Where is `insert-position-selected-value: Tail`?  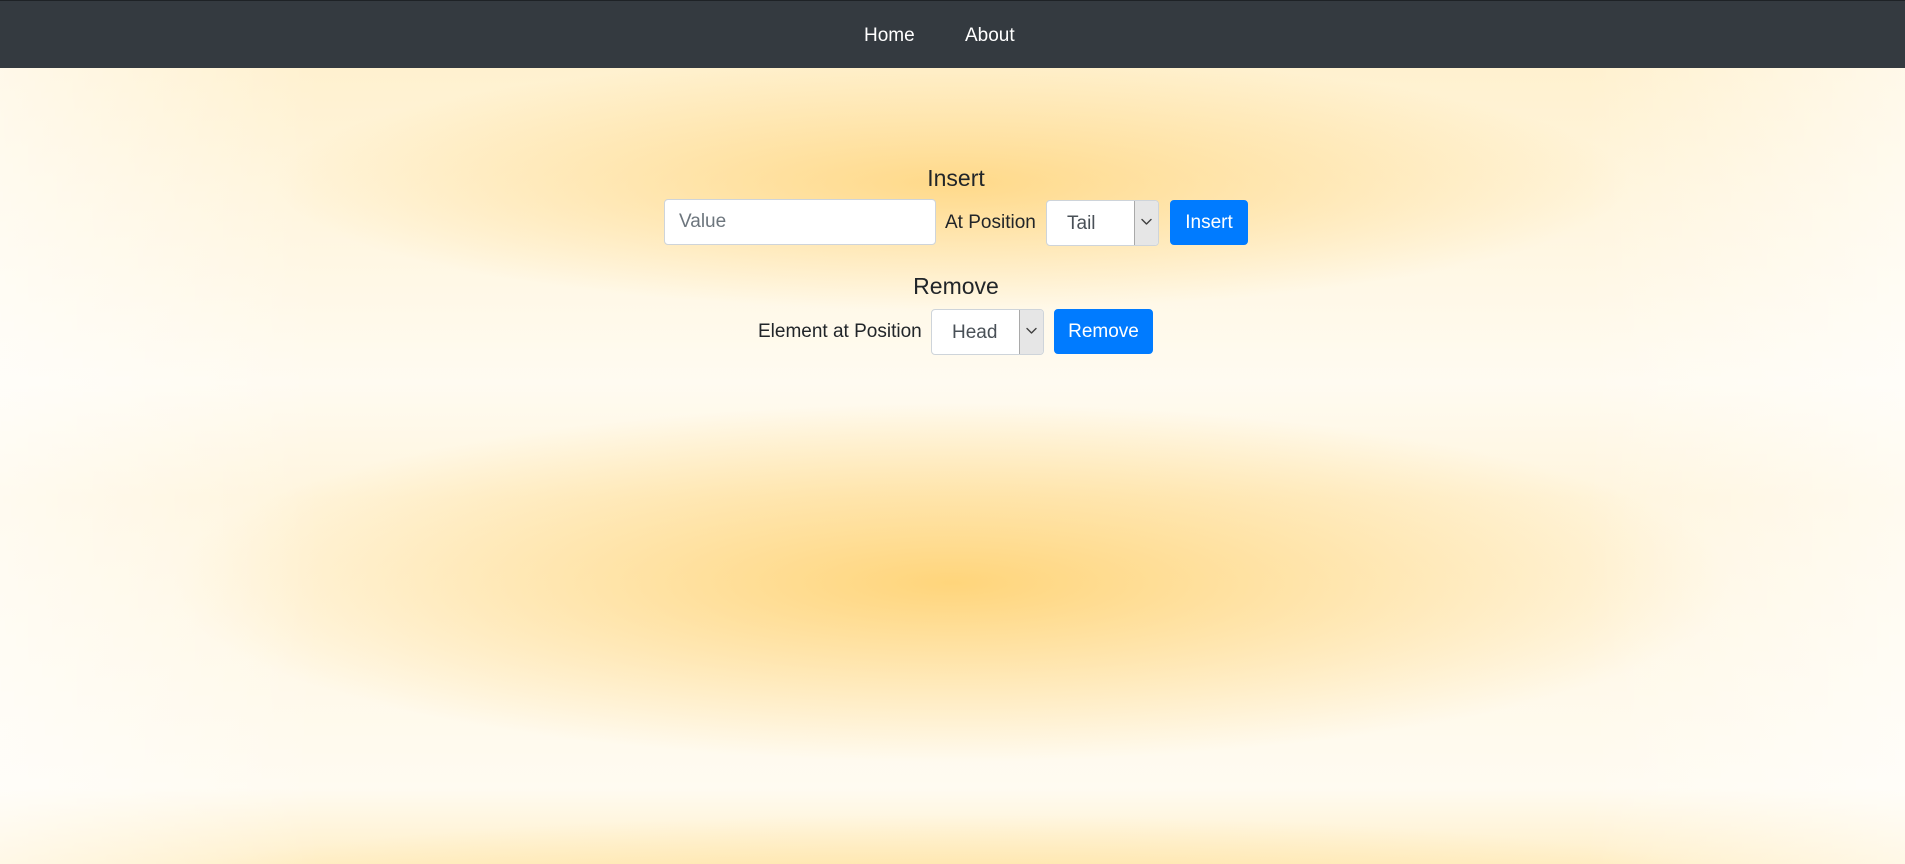 insert-position-selected-value: Tail is located at coordinates (1081, 223).